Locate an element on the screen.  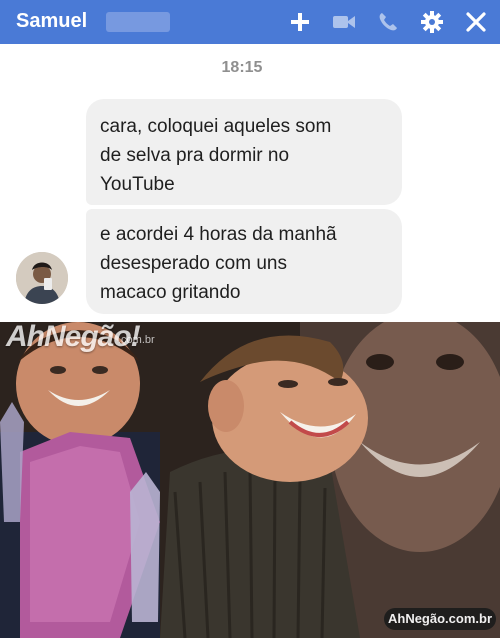
message-line: YouTube is located at coordinates (137, 184).